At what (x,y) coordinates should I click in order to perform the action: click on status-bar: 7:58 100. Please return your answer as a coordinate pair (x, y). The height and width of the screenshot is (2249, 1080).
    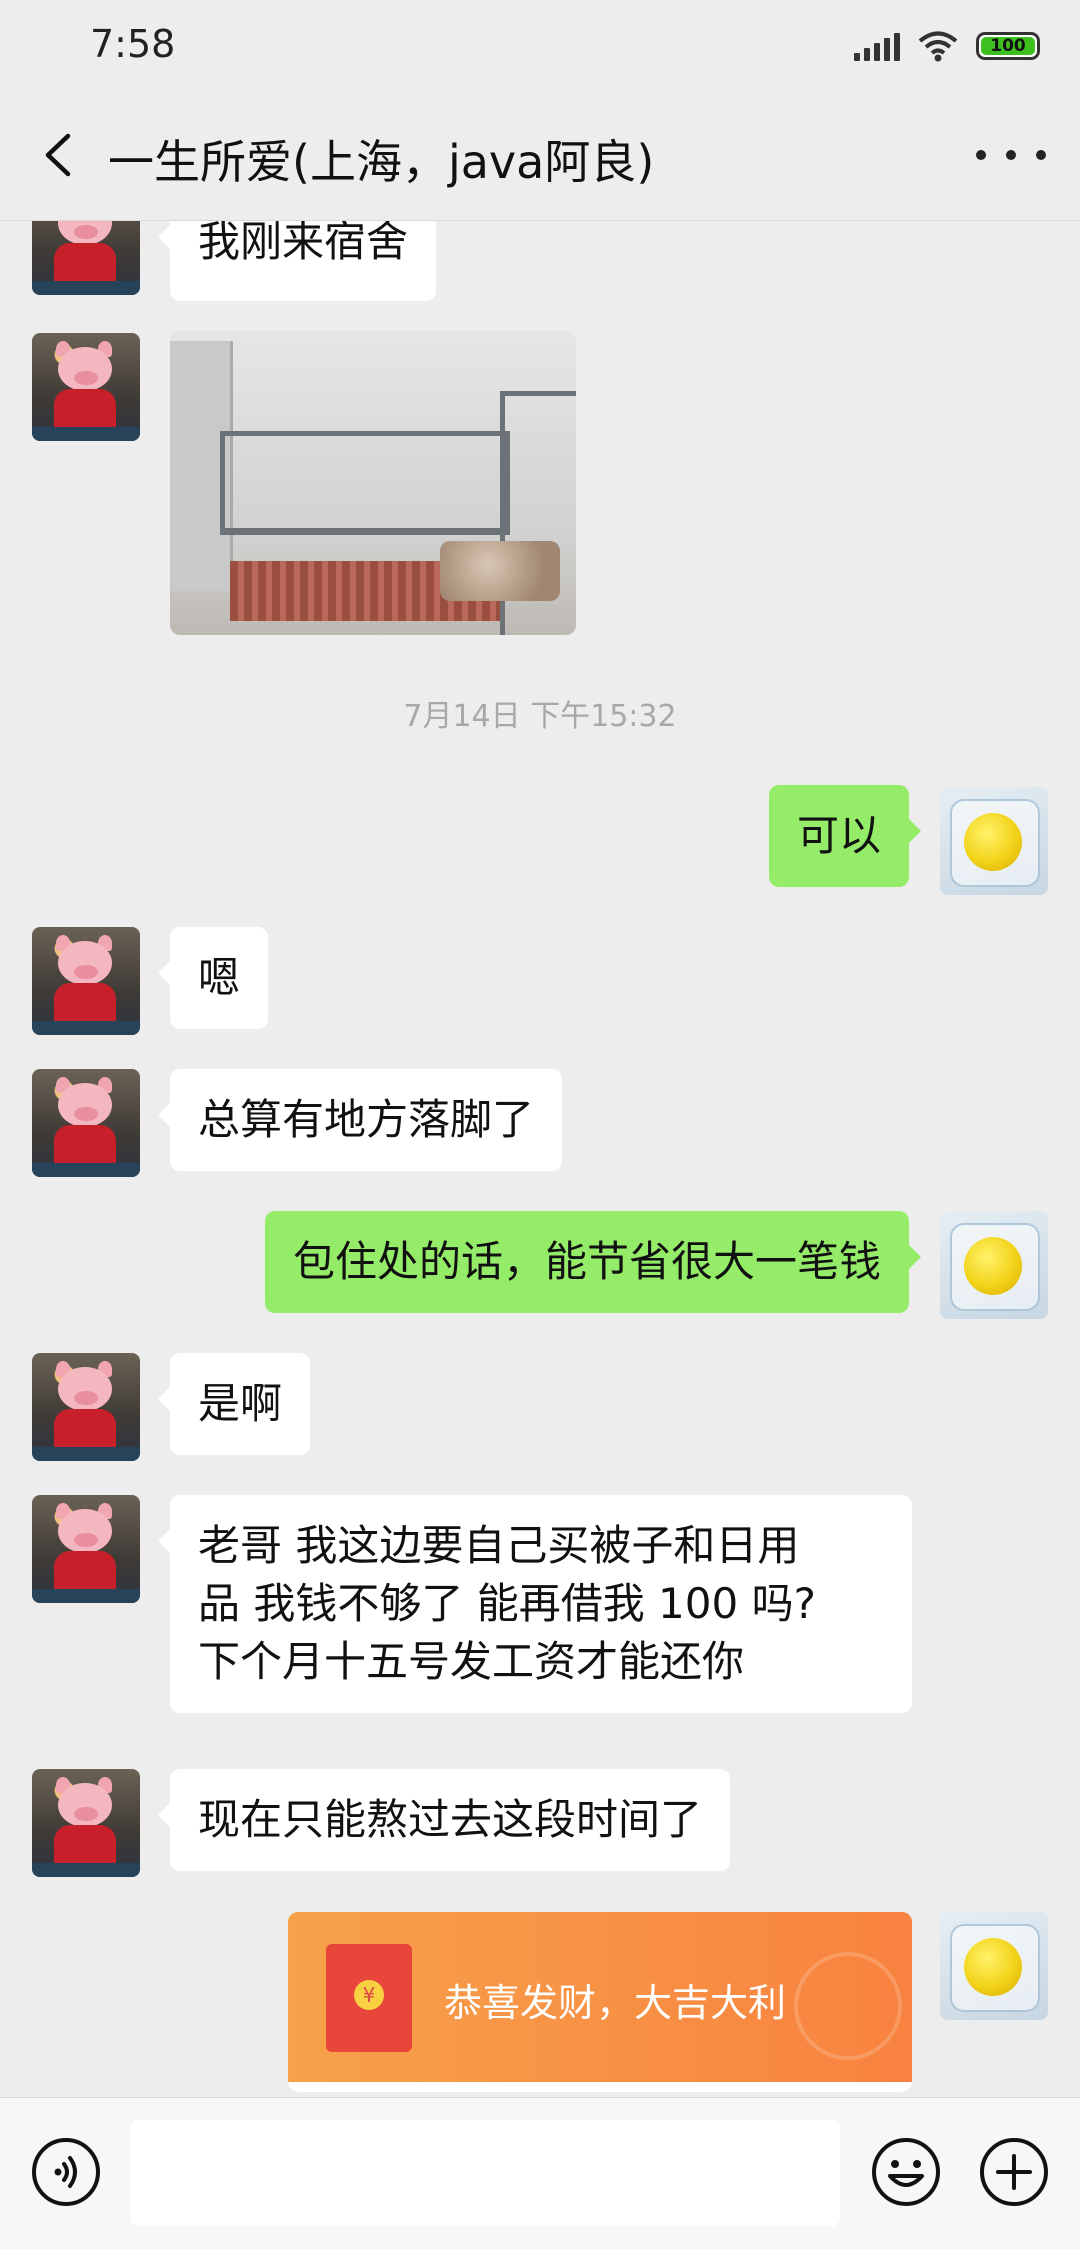
    Looking at the image, I should click on (540, 46).